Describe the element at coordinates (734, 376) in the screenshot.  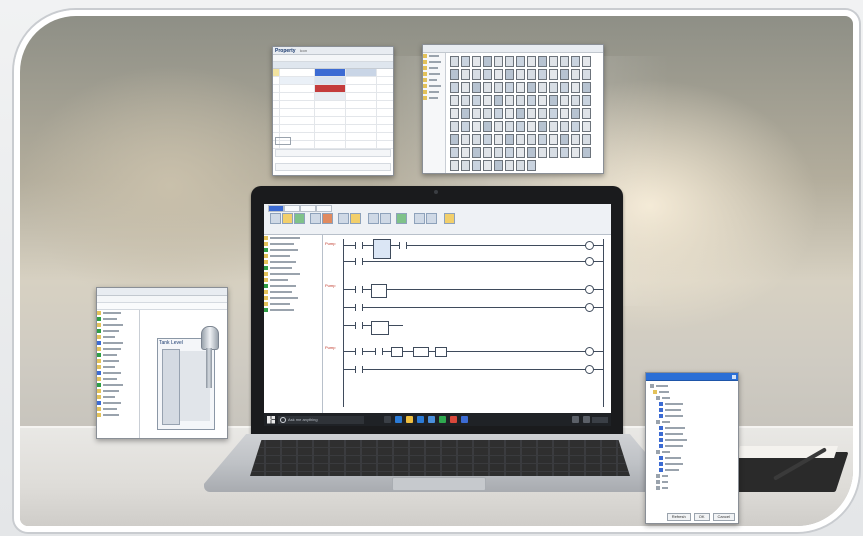
I see `close-icon` at that location.